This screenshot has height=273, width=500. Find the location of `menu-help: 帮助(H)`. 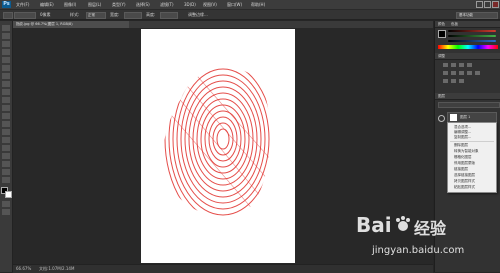

menu-help: 帮助(H) is located at coordinates (258, 5).